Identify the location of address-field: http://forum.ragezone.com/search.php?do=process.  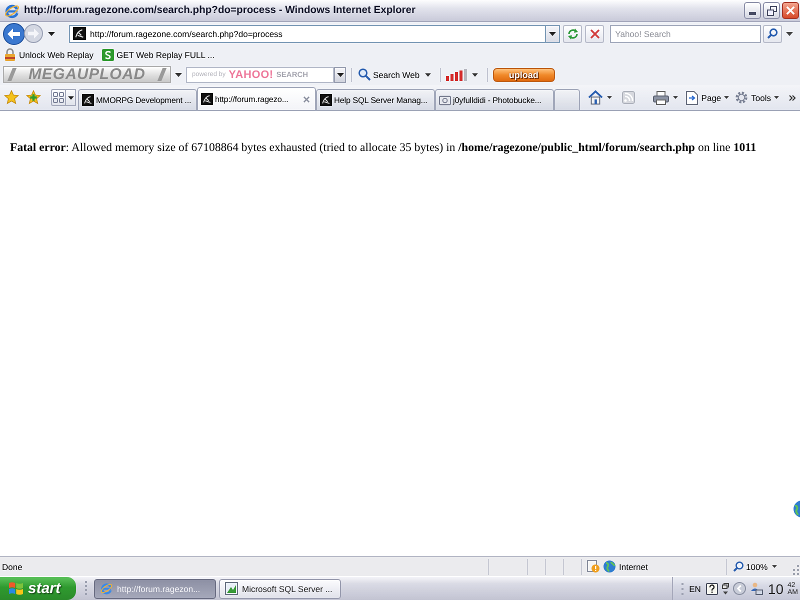
(307, 33).